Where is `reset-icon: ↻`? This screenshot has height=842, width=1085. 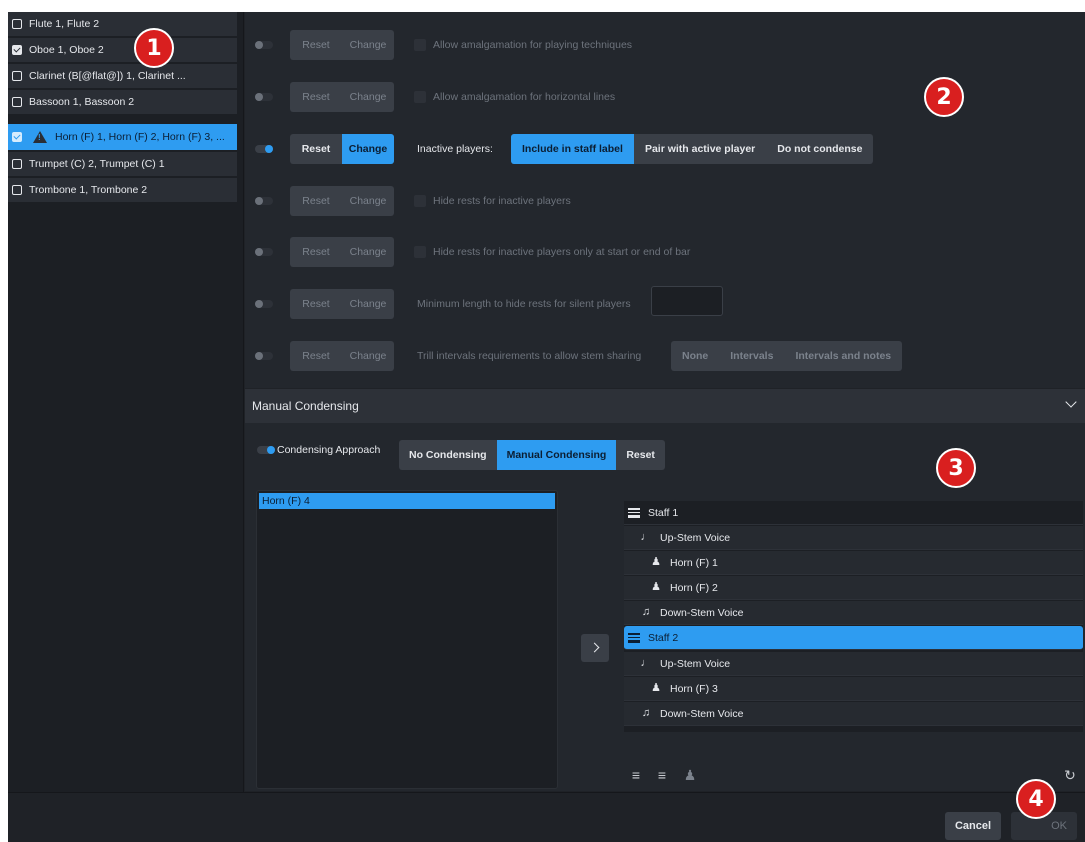 reset-icon: ↻ is located at coordinates (1070, 775).